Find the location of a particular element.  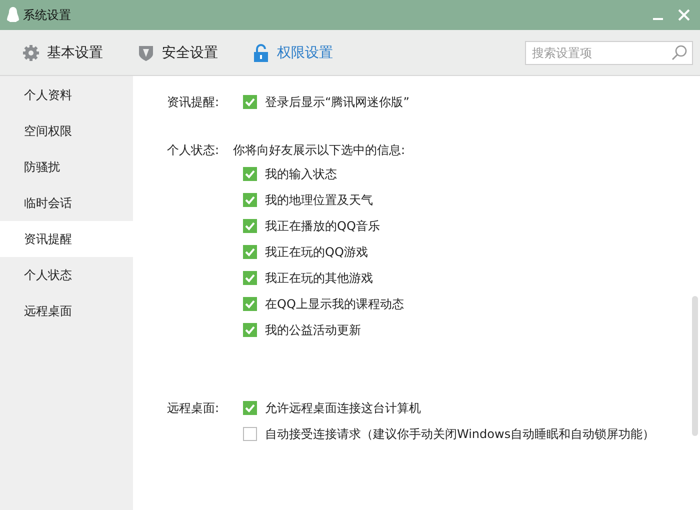

tab: 安全设置 is located at coordinates (177, 53).